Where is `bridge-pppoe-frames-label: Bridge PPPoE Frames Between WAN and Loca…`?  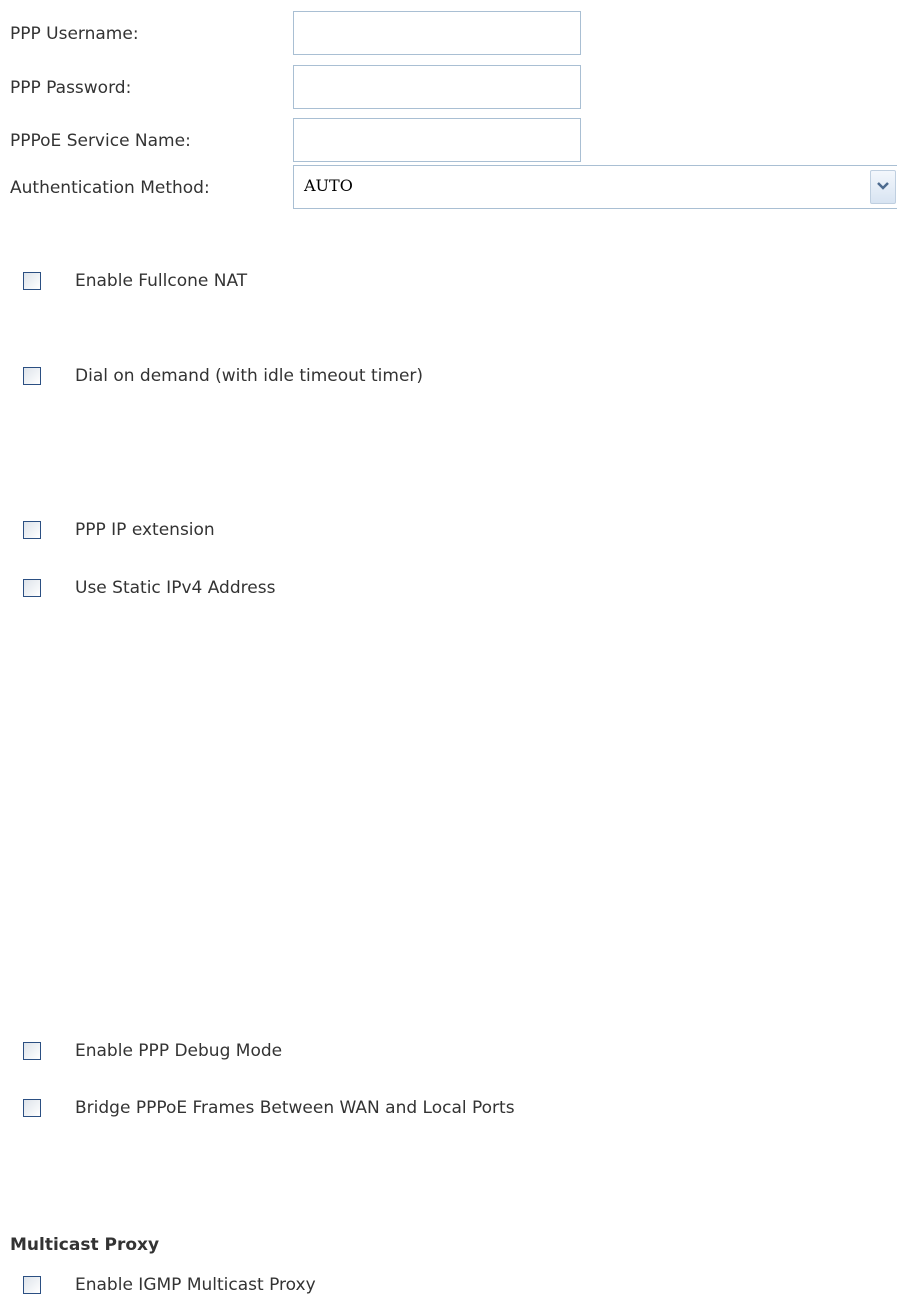
bridge-pppoe-frames-label: Bridge PPPoE Frames Between WAN and Loca… is located at coordinates (295, 1108).